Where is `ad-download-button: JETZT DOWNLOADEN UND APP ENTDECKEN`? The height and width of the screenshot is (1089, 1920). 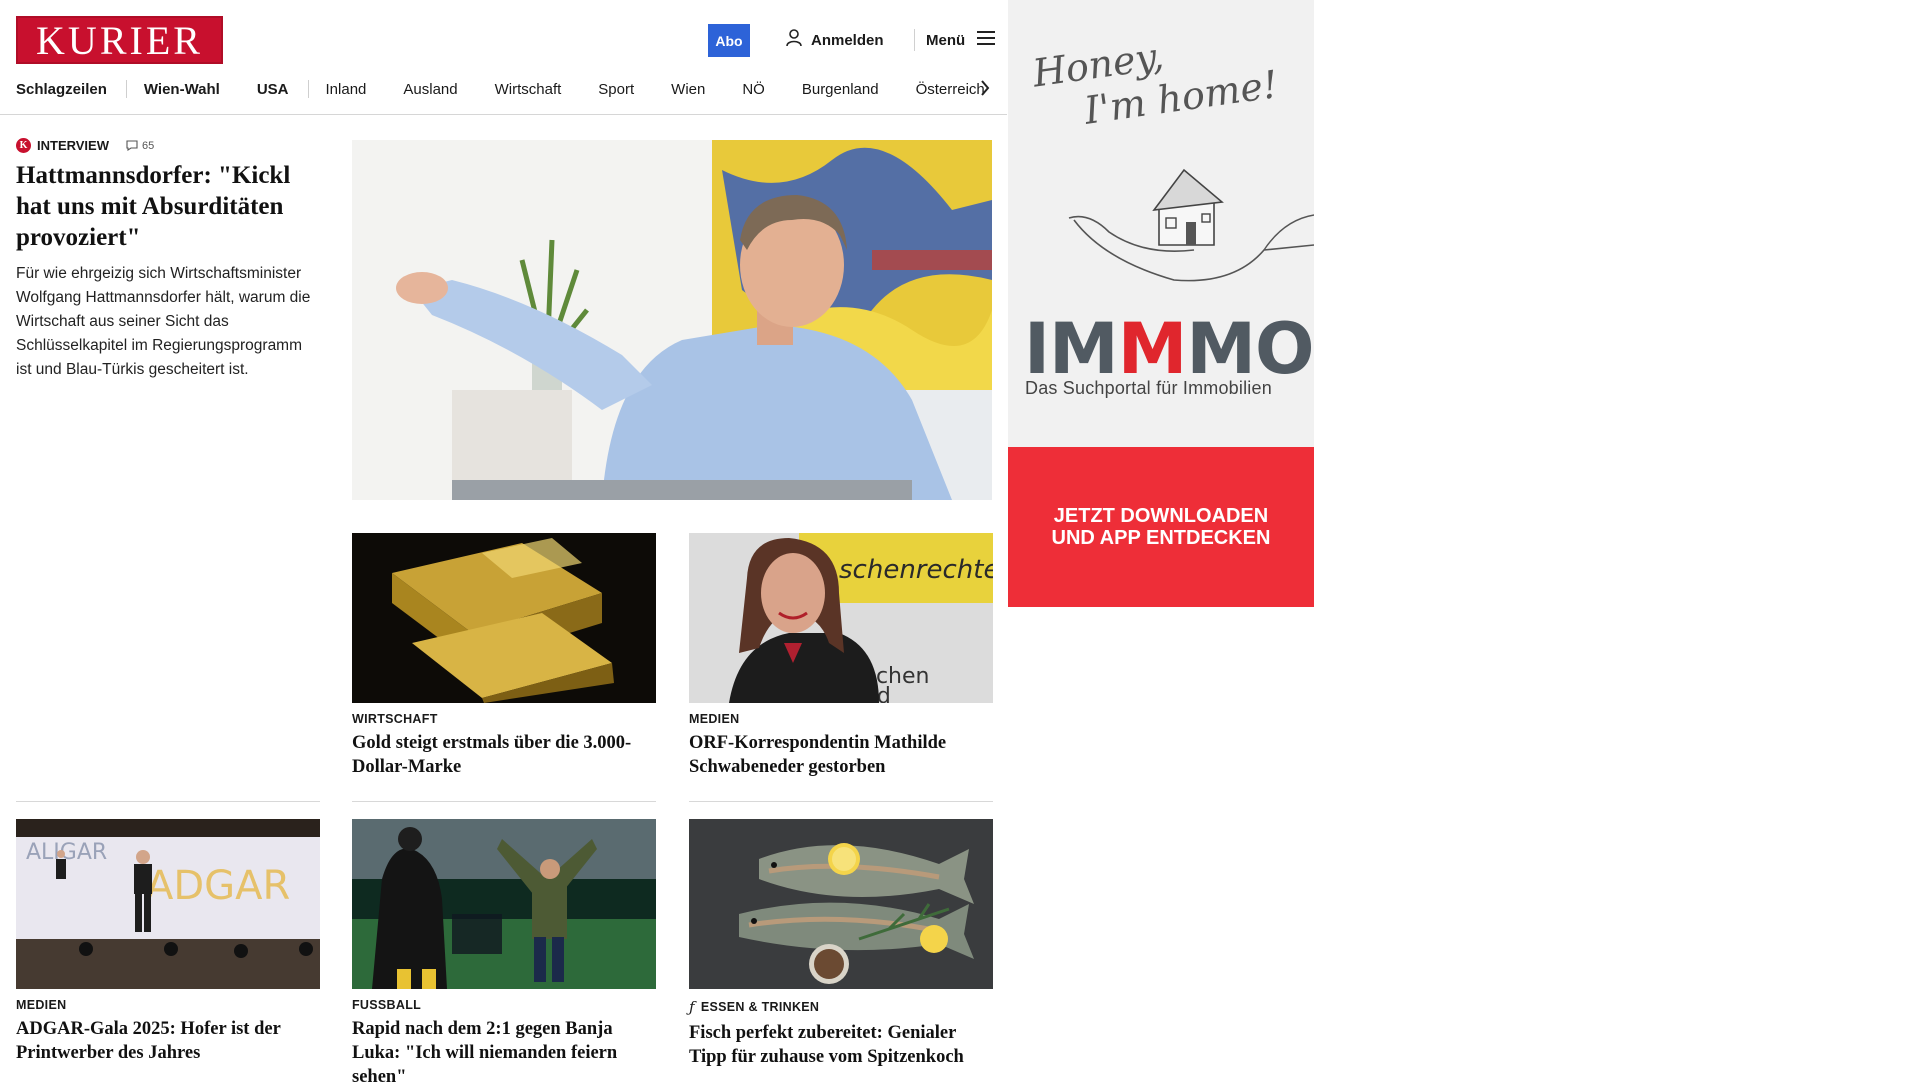 ad-download-button: JETZT DOWNLOADEN UND APP ENTDECKEN is located at coordinates (1161, 527).